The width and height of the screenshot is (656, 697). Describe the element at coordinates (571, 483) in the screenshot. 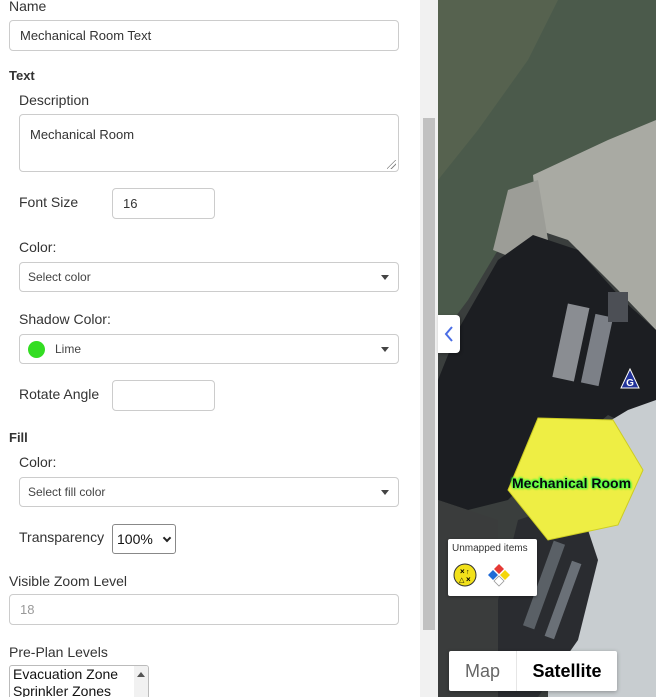

I see `map-text-label: Mechanical Room` at that location.